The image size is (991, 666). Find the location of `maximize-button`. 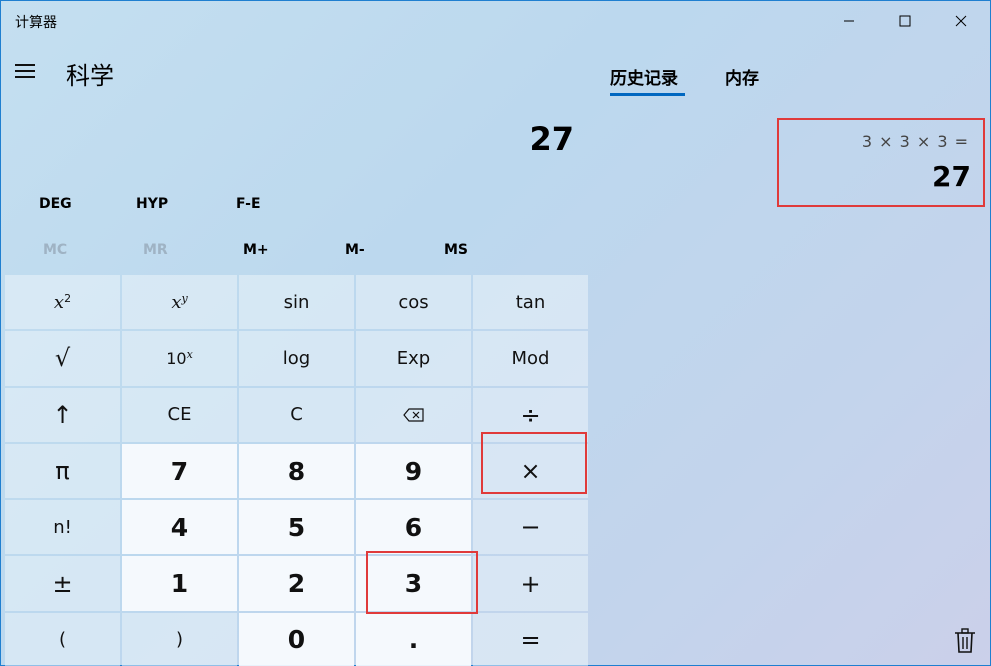

maximize-button is located at coordinates (905, 21).